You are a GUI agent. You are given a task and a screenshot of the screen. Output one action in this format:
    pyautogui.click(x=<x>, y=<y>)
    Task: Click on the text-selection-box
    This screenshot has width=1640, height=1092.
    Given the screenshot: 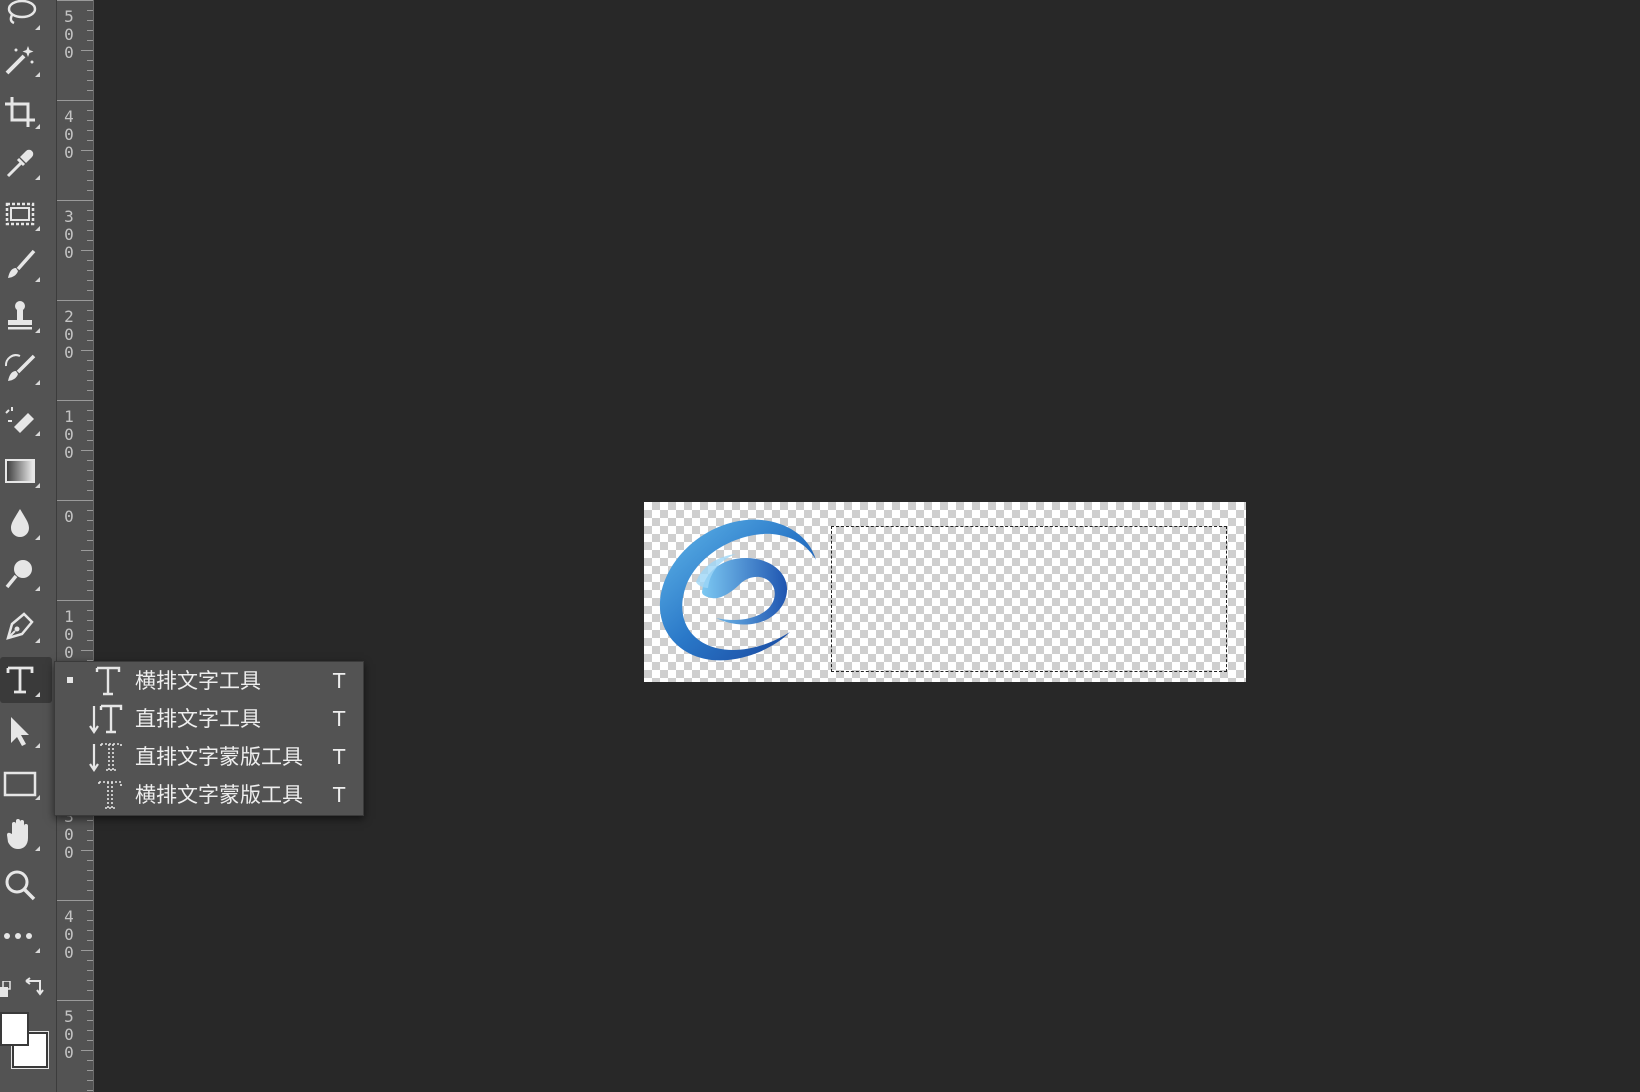 What is the action you would take?
    pyautogui.click(x=1029, y=599)
    